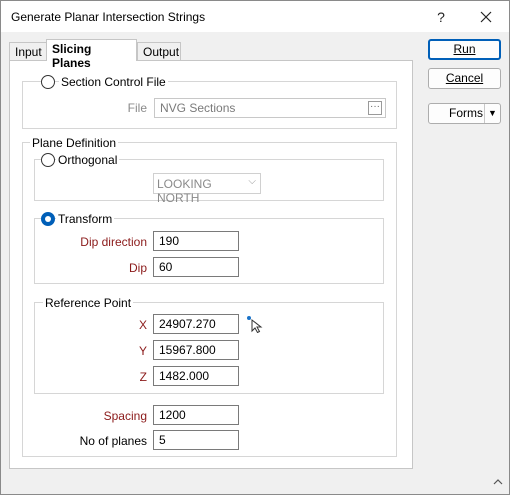 Image resolution: width=510 pixels, height=495 pixels. Describe the element at coordinates (207, 189) in the screenshot. I see `orientation-select: LOOKING NORTH ⌵` at that location.